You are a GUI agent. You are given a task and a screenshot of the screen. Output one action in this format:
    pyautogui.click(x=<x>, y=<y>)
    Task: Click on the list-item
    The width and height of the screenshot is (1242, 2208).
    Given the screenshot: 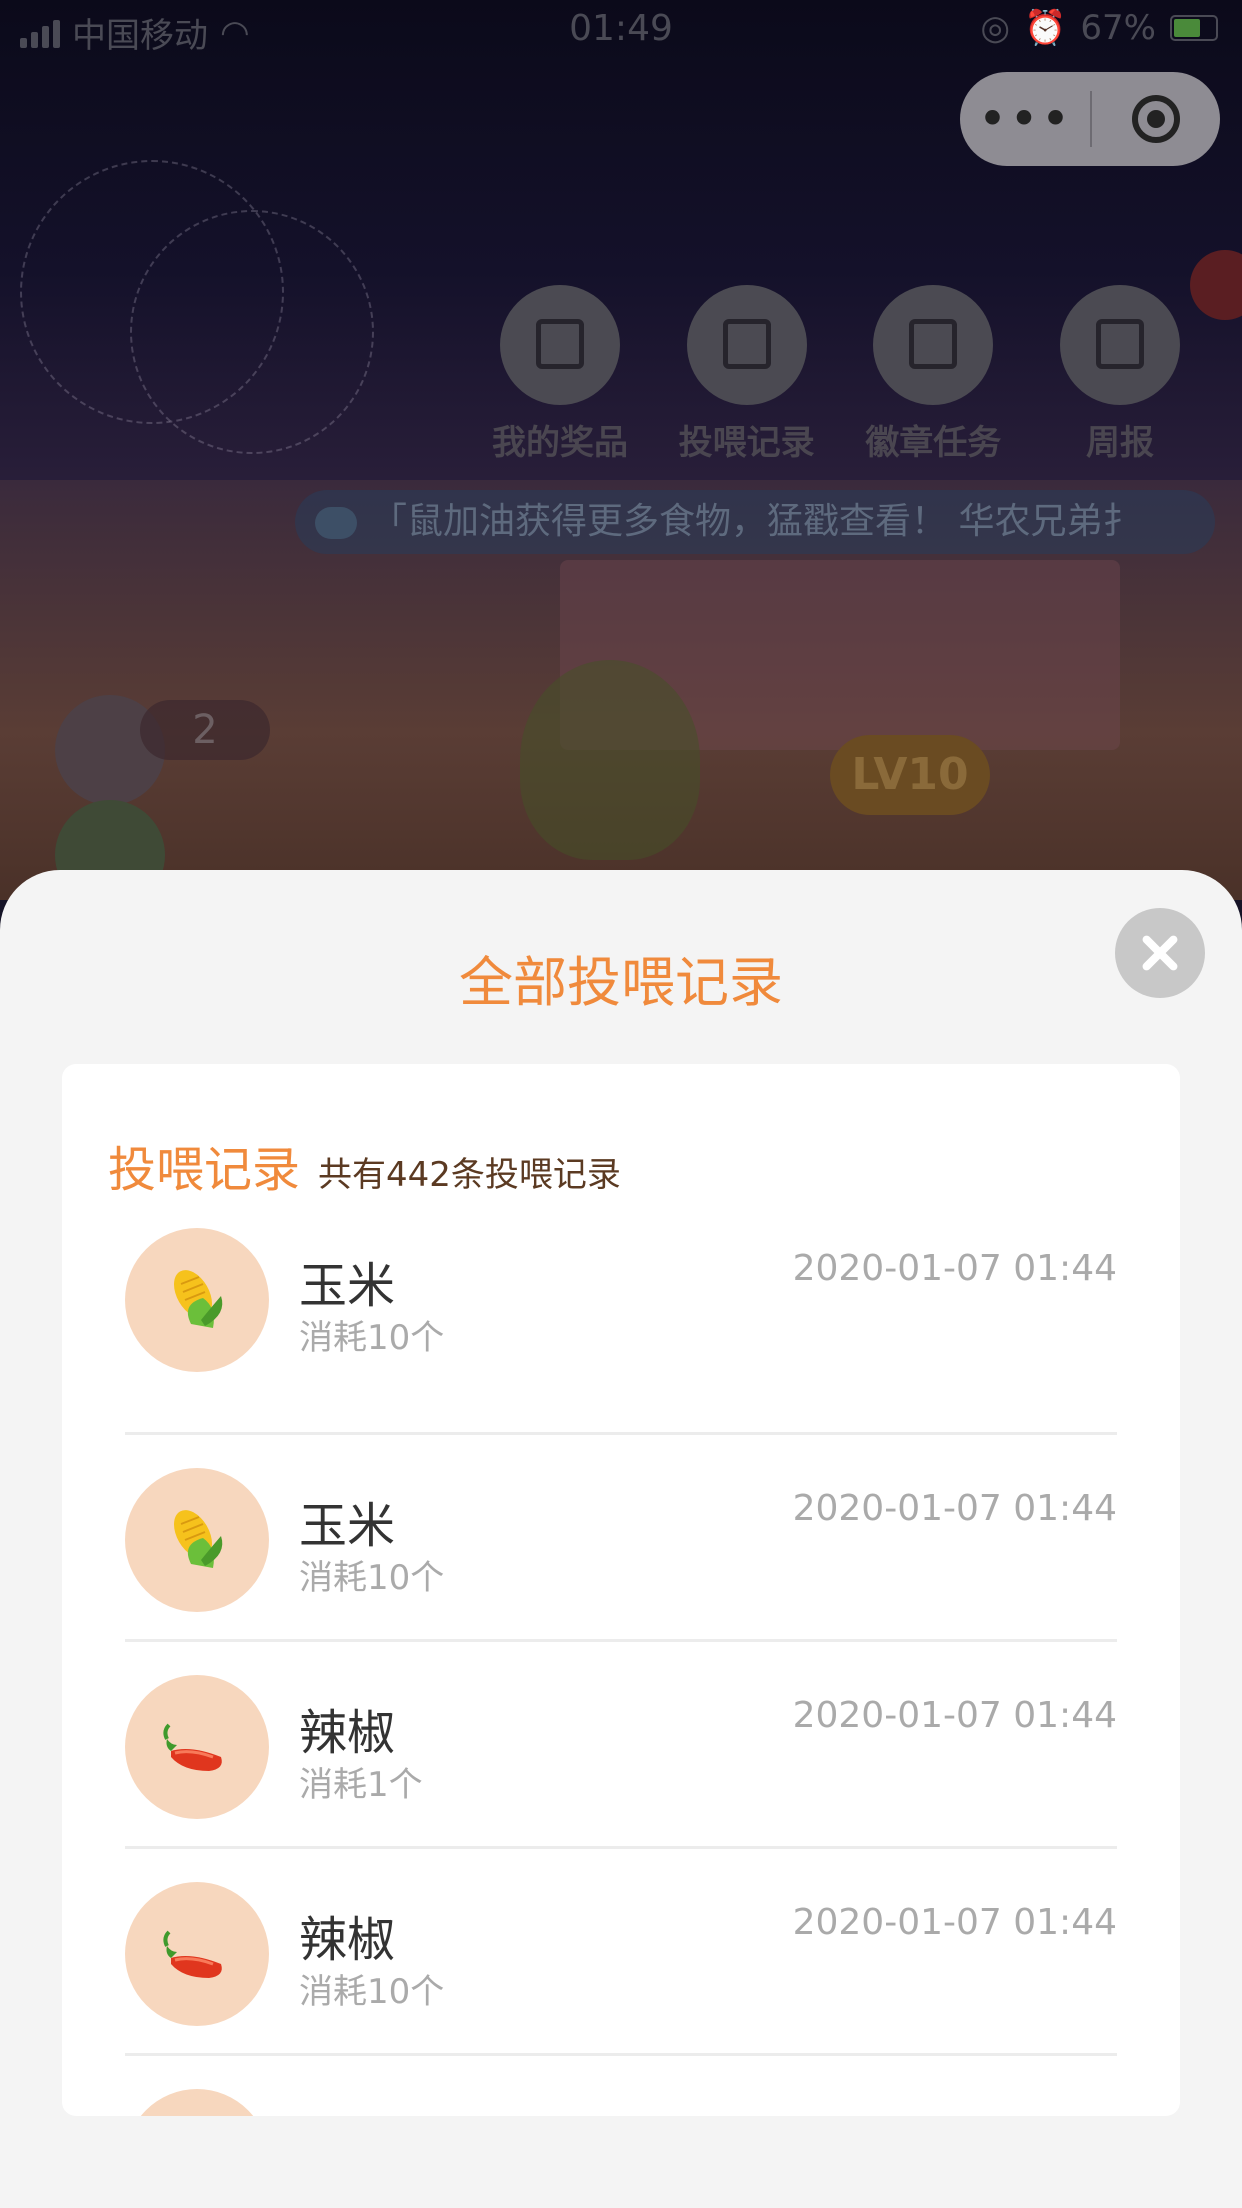 What is the action you would take?
    pyautogui.click(x=621, y=2086)
    